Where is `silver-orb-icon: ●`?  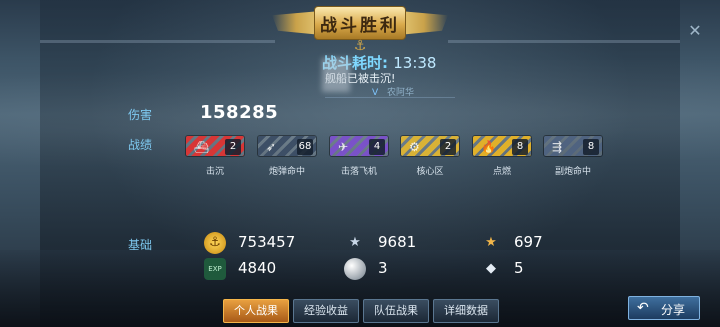
silver-orb-icon: ● is located at coordinates (355, 269).